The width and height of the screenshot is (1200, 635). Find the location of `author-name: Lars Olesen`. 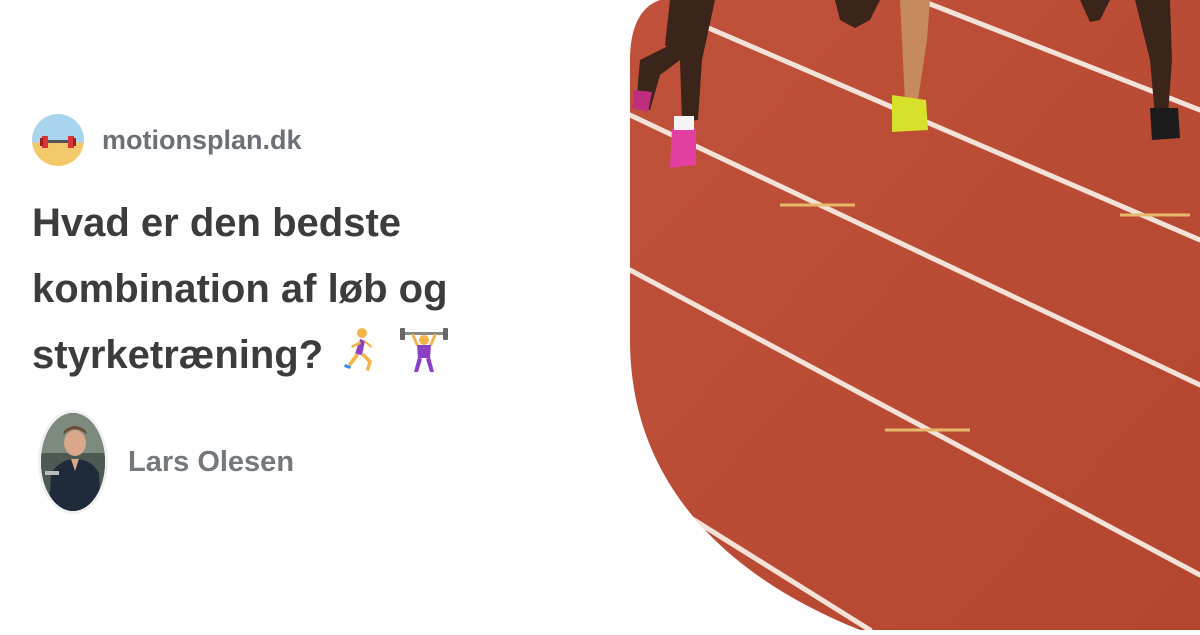

author-name: Lars Olesen is located at coordinates (211, 461).